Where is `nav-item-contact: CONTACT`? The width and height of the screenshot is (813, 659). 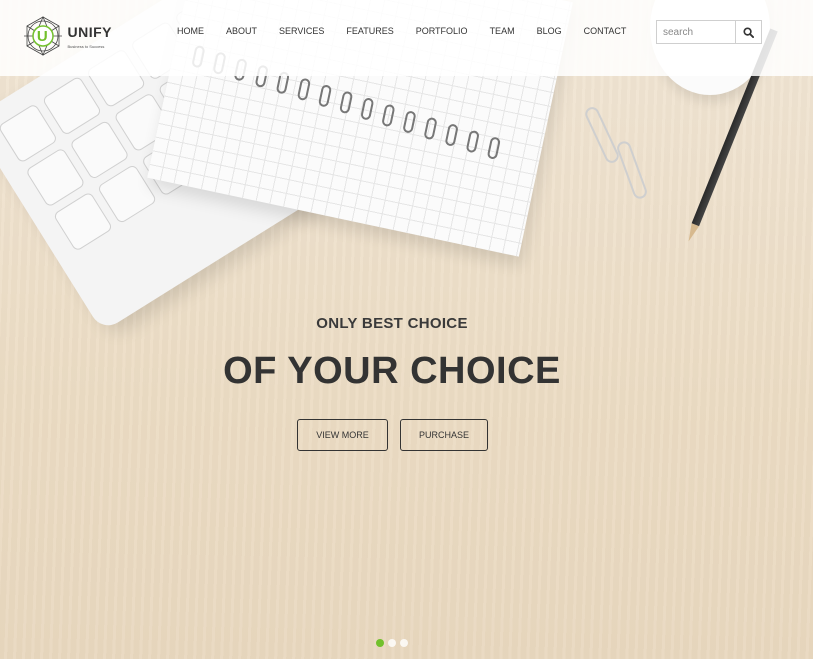 nav-item-contact: CONTACT is located at coordinates (605, 31).